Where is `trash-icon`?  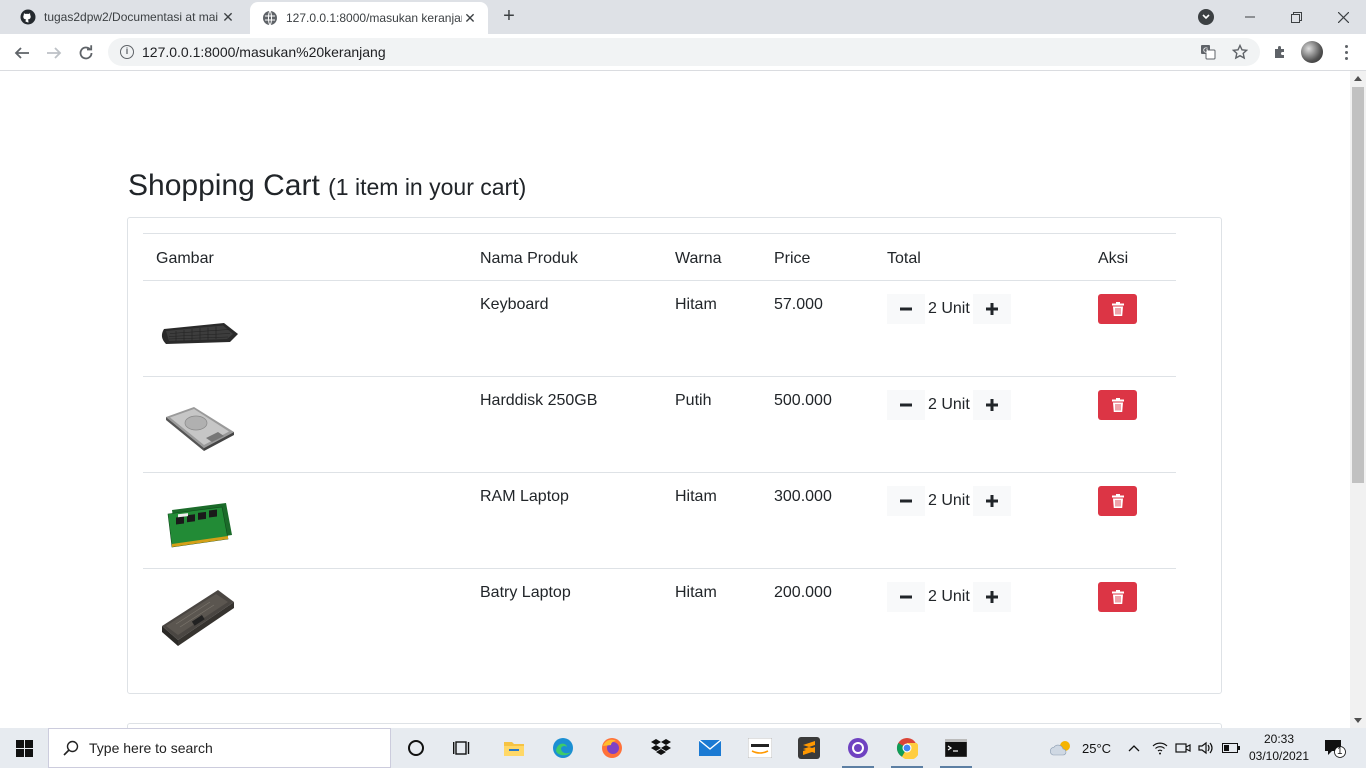
trash-icon is located at coordinates (1117, 501).